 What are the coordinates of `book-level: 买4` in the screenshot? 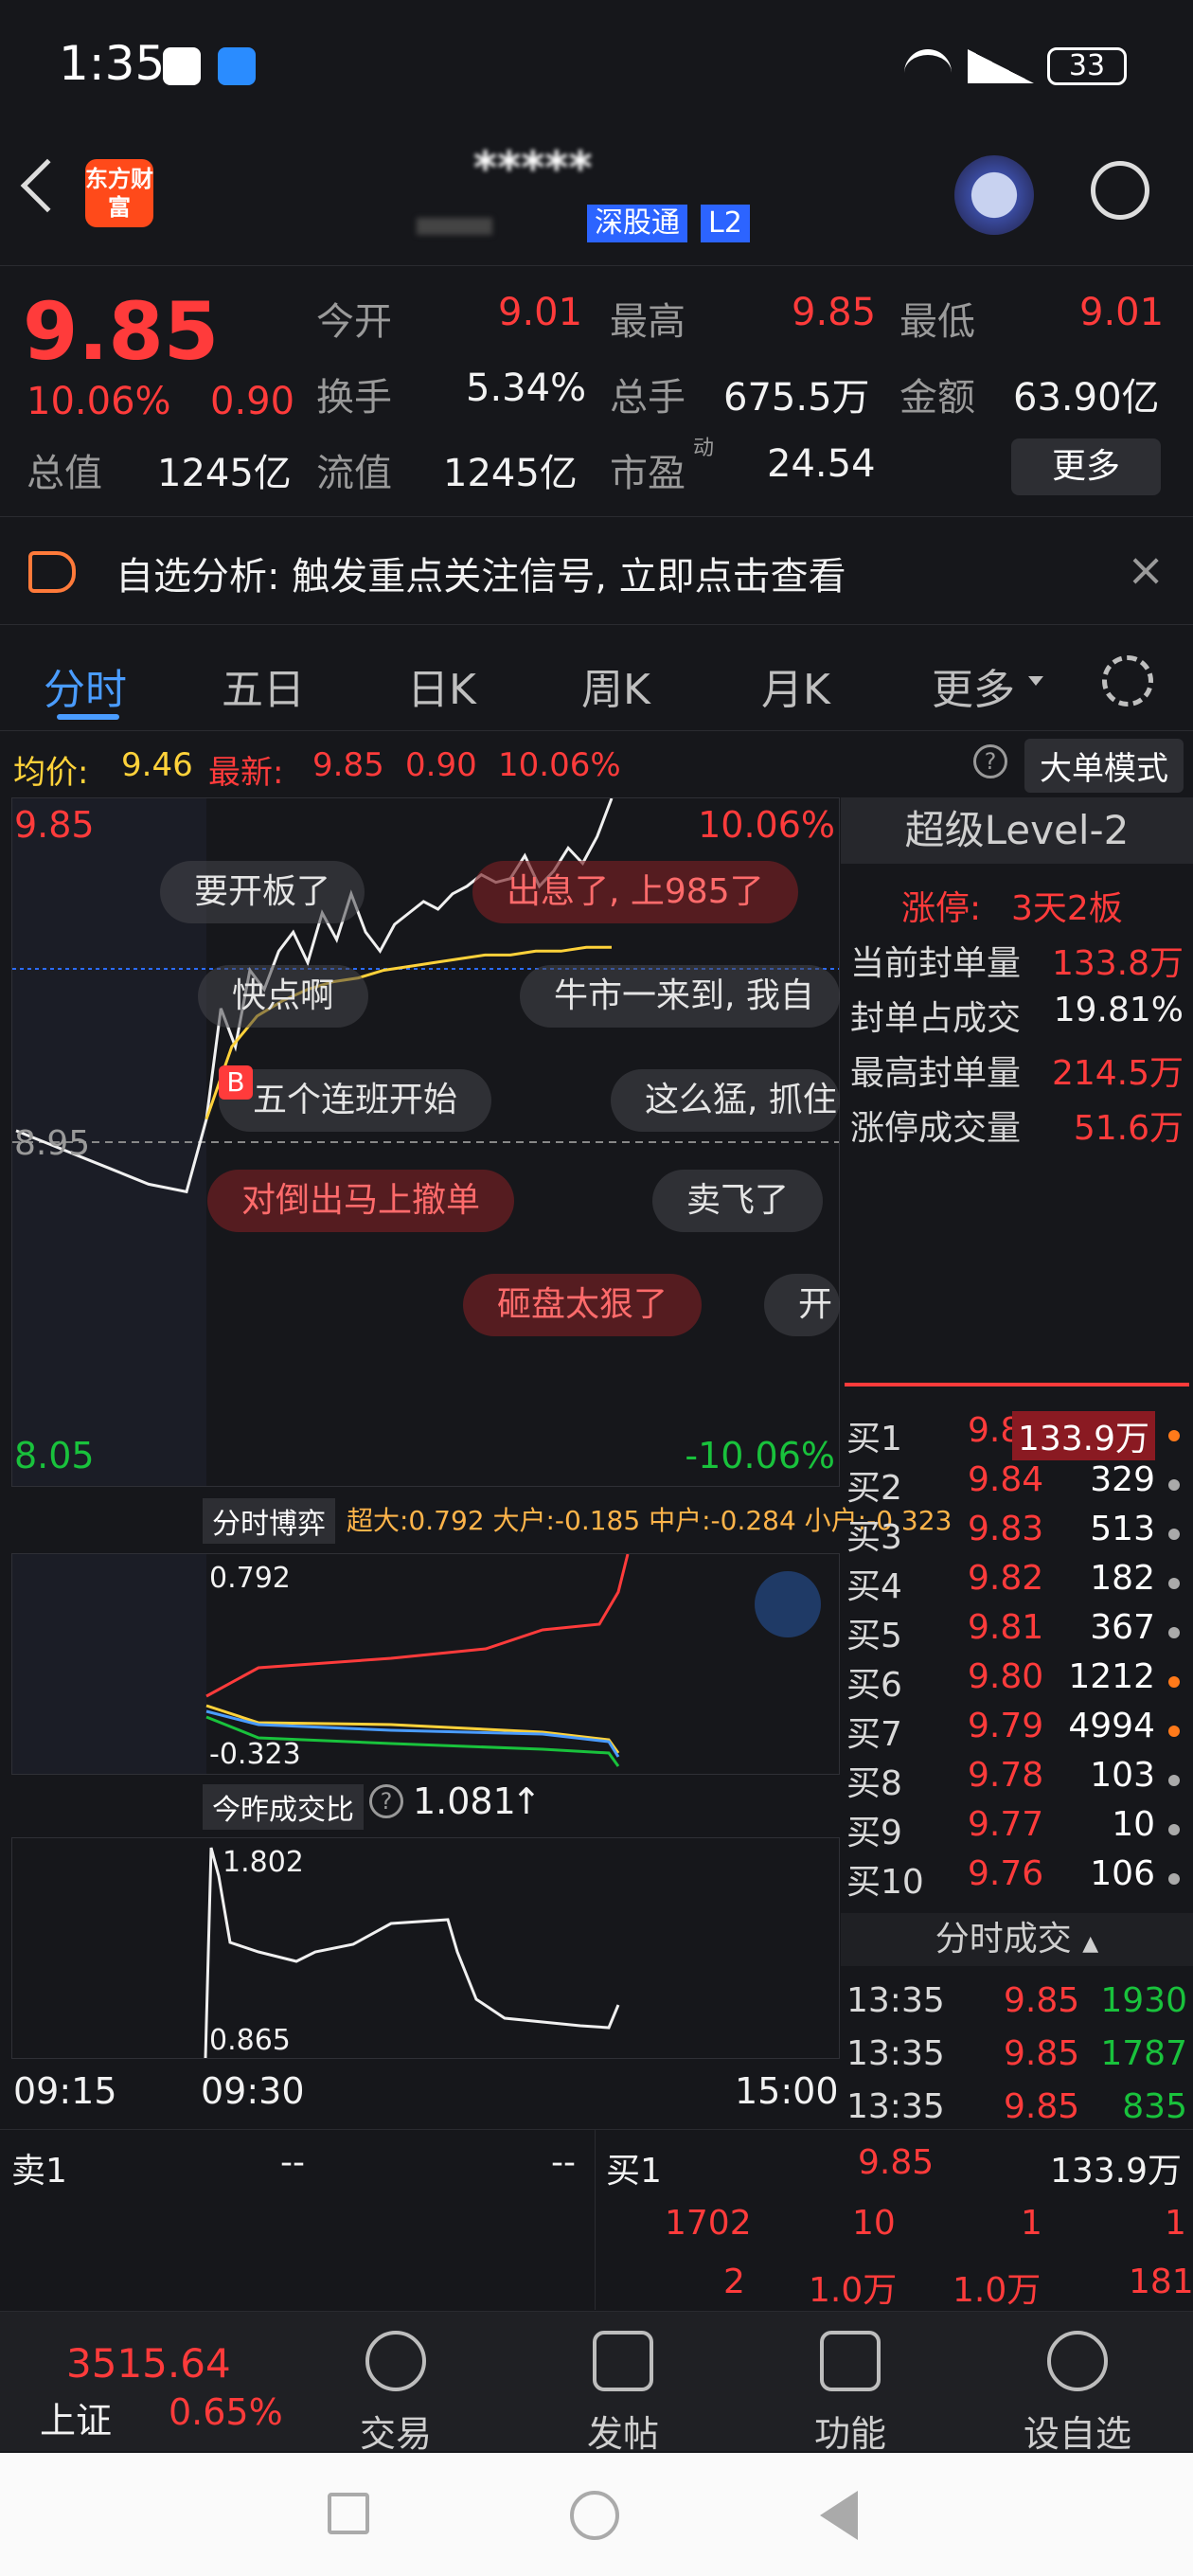 It's located at (874, 1586).